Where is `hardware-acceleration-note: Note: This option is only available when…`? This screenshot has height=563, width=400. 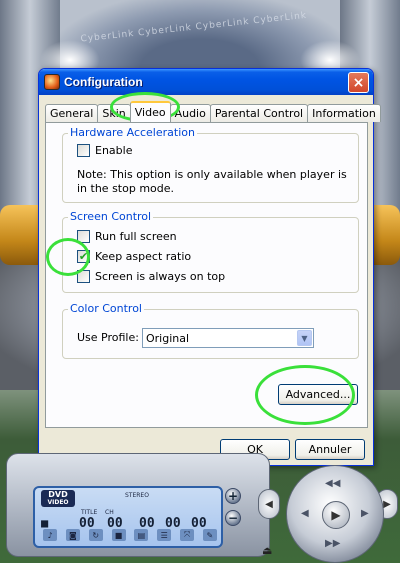 hardware-acceleration-note: Note: This option is only available when… is located at coordinates (212, 181).